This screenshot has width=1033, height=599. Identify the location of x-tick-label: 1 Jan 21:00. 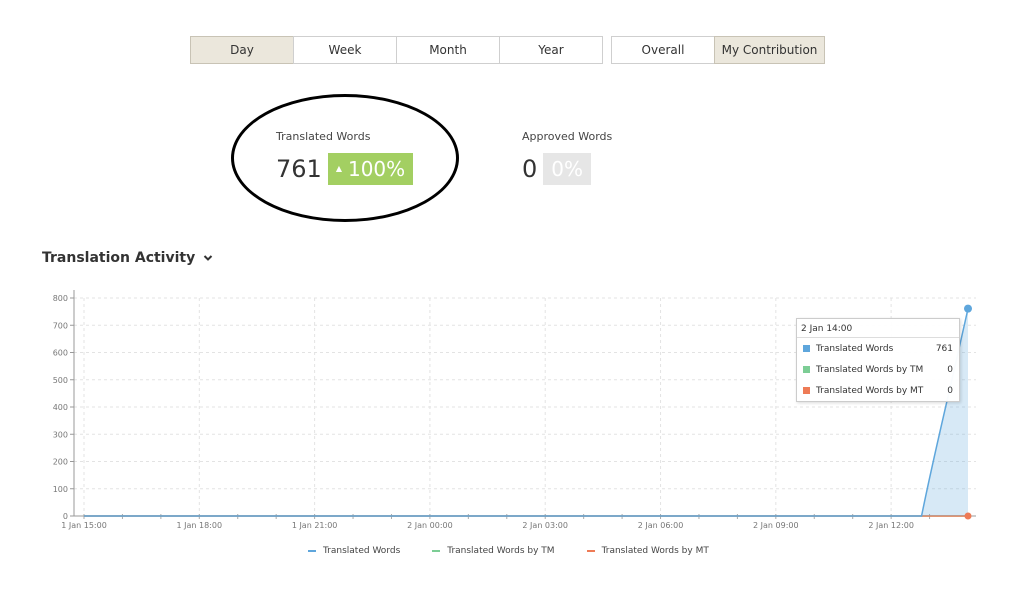
(315, 525).